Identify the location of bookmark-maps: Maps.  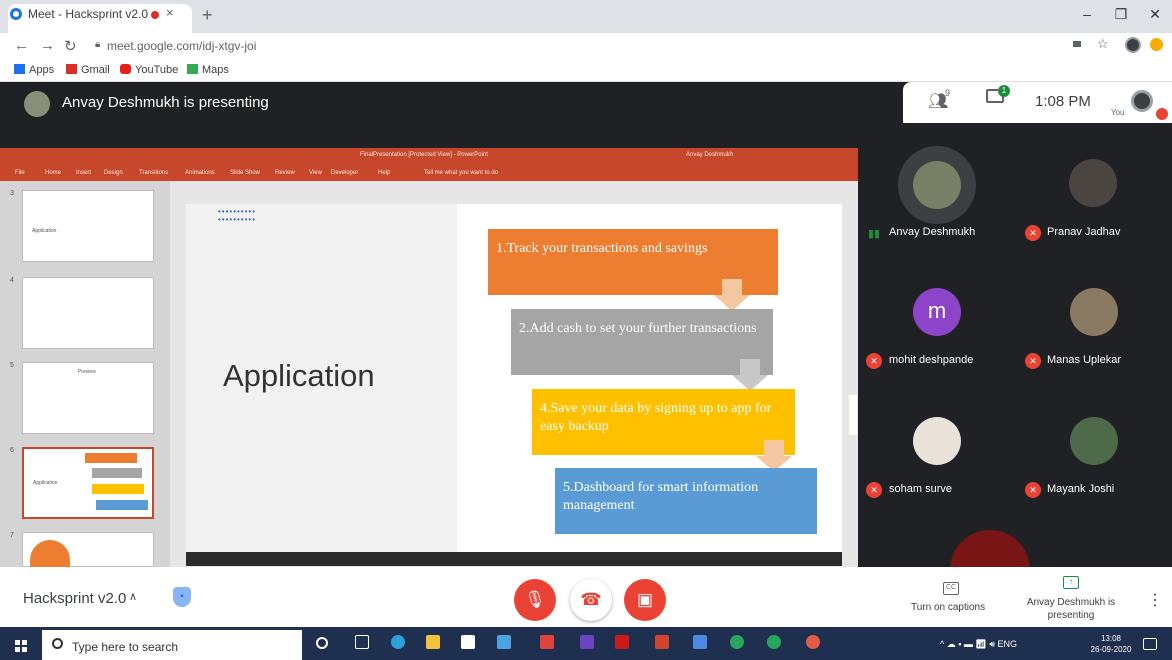
(208, 70).